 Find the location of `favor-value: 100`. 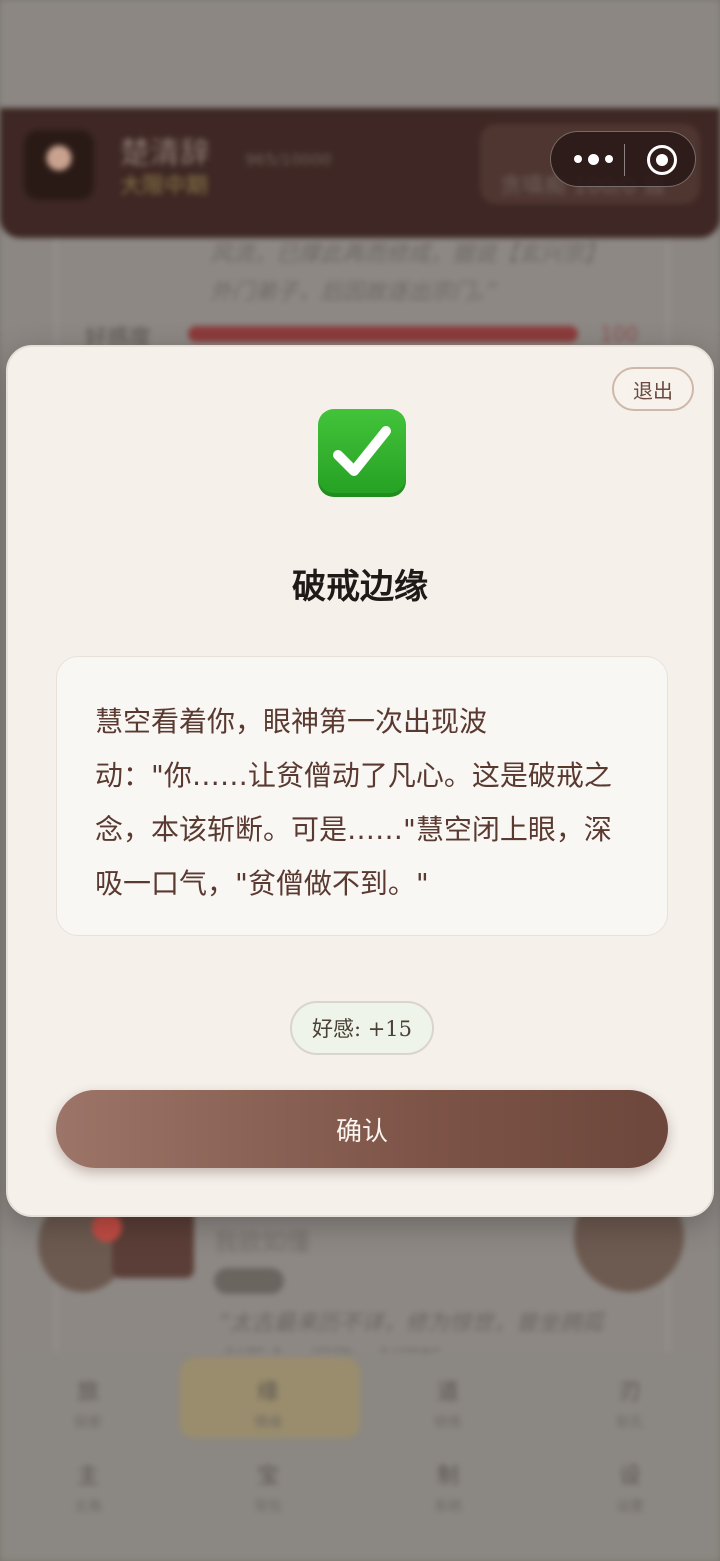

favor-value: 100 is located at coordinates (619, 334).